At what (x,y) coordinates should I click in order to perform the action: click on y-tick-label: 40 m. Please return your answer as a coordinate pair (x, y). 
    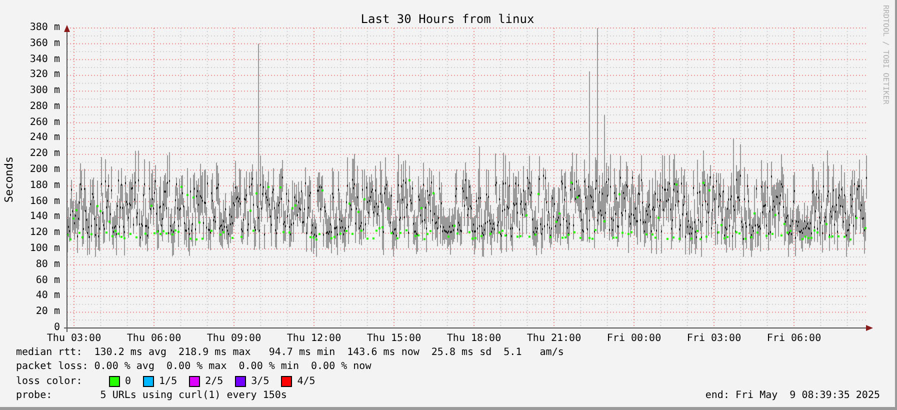
    Looking at the image, I should click on (48, 296).